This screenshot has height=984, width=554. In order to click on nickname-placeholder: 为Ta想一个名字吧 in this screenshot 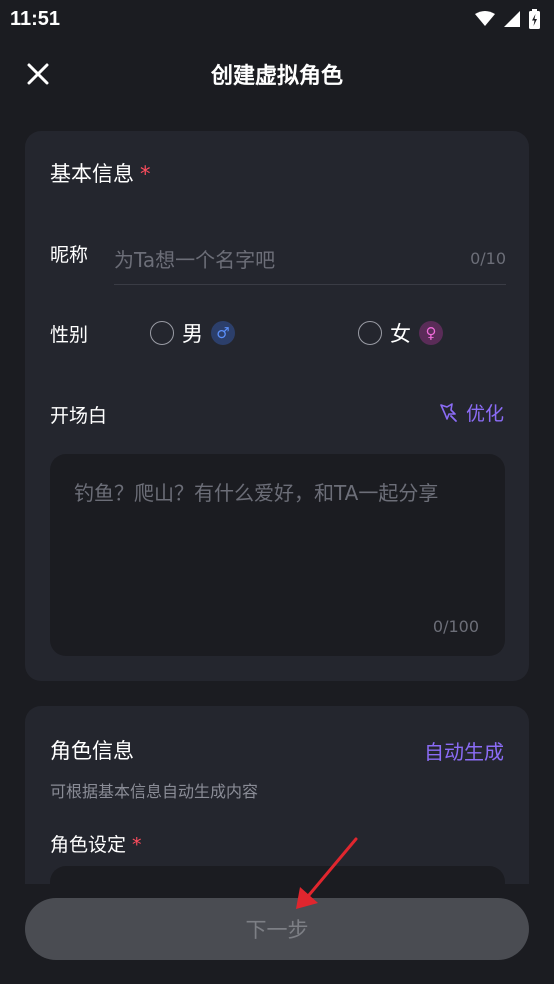, I will do `click(195, 260)`.